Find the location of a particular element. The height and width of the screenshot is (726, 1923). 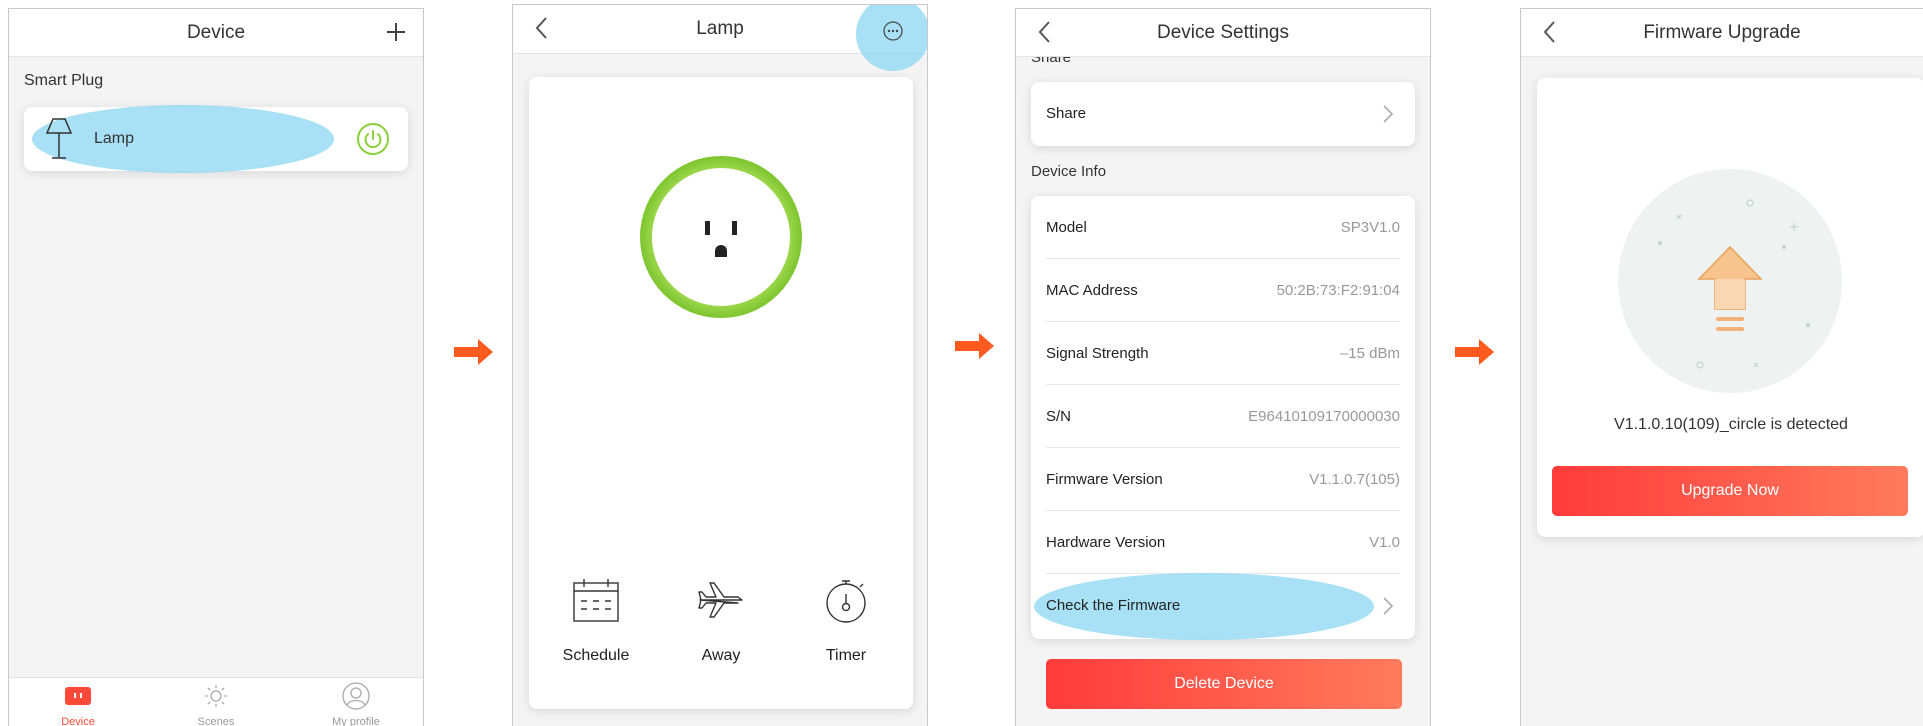

tab-device: Device is located at coordinates (78, 702).